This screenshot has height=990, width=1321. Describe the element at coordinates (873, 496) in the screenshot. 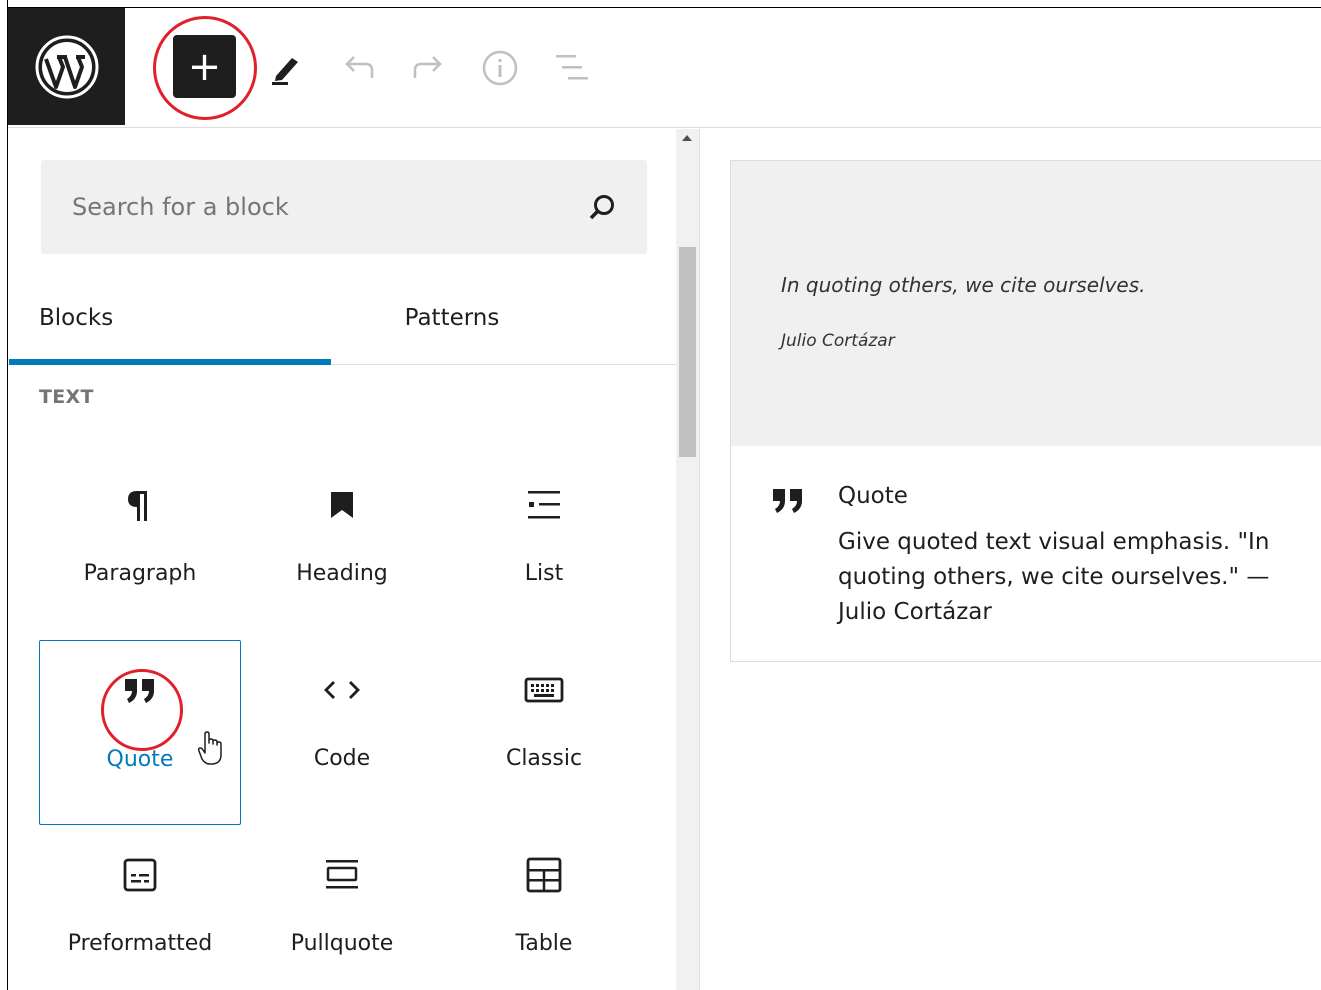

I see `preview-block-title: Quote` at that location.